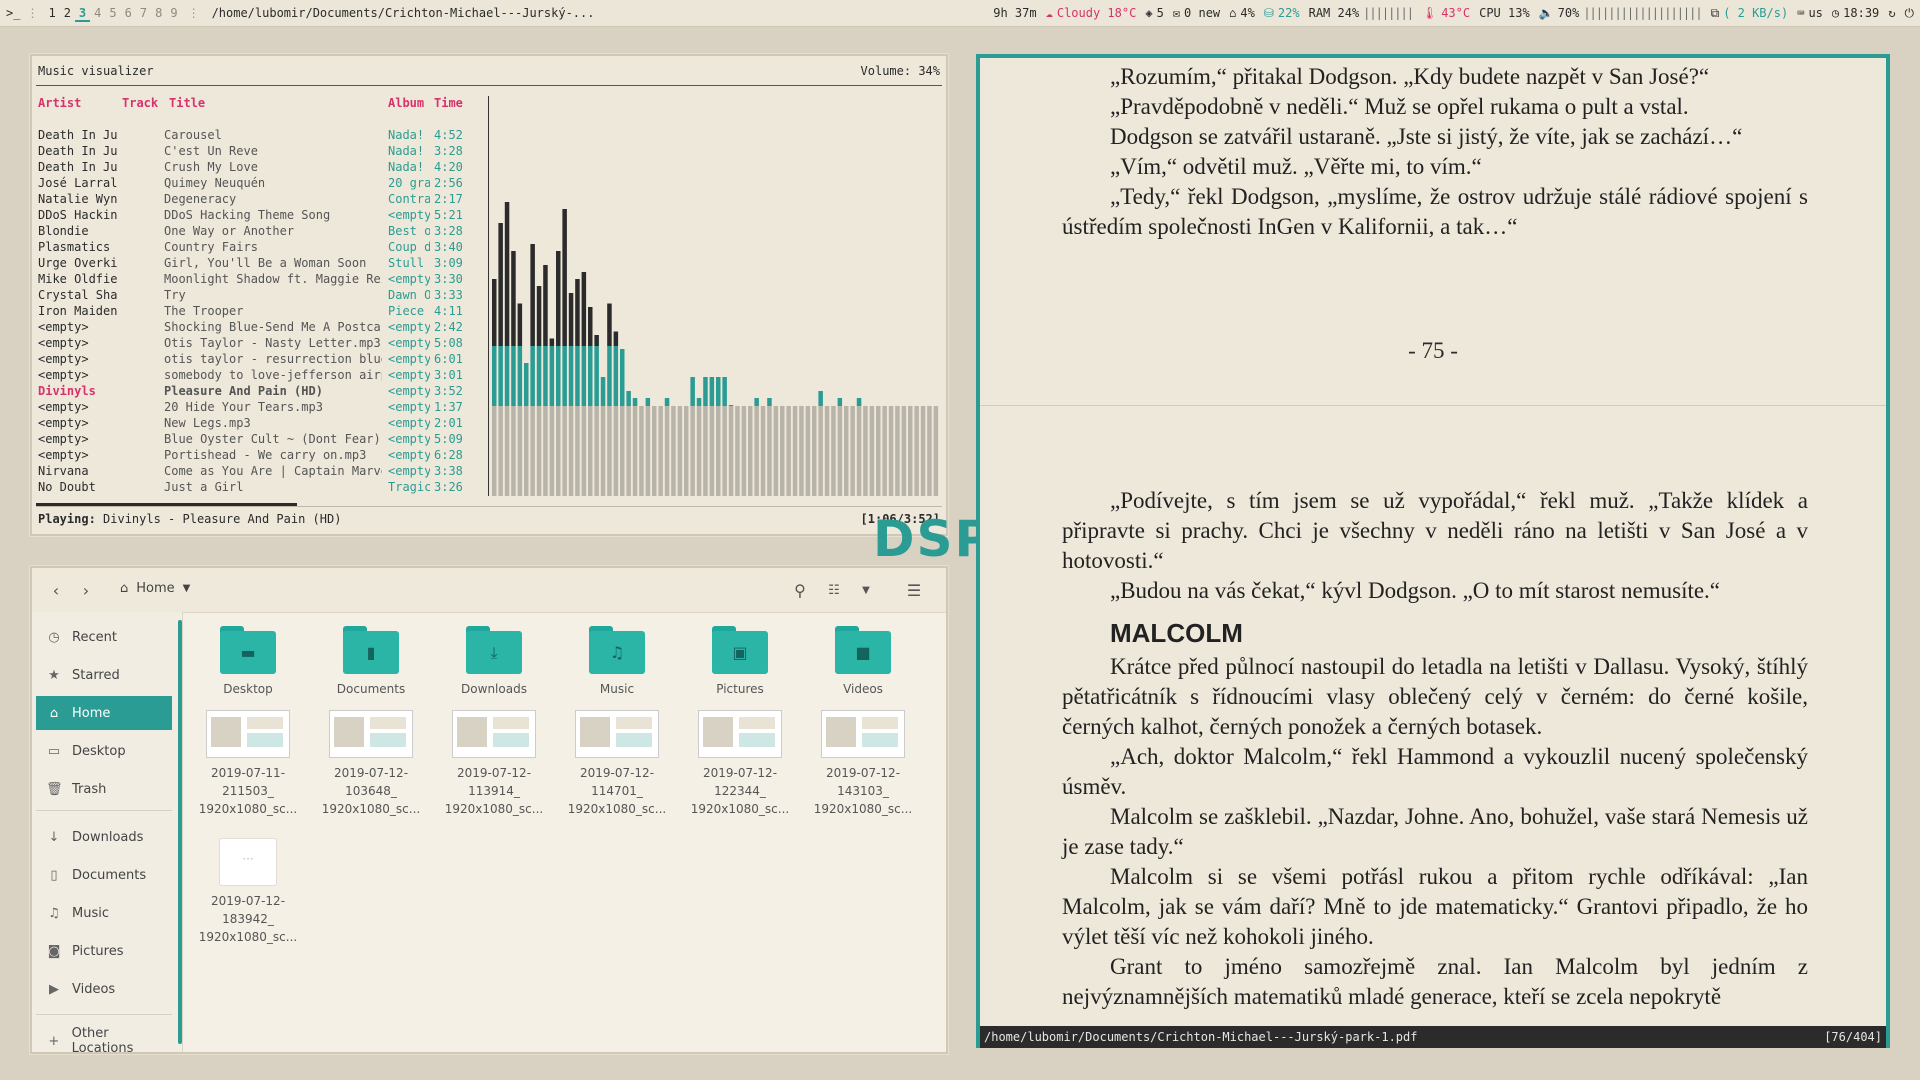  What do you see at coordinates (54, 837) in the screenshot?
I see `download-icon: ↓` at bounding box center [54, 837].